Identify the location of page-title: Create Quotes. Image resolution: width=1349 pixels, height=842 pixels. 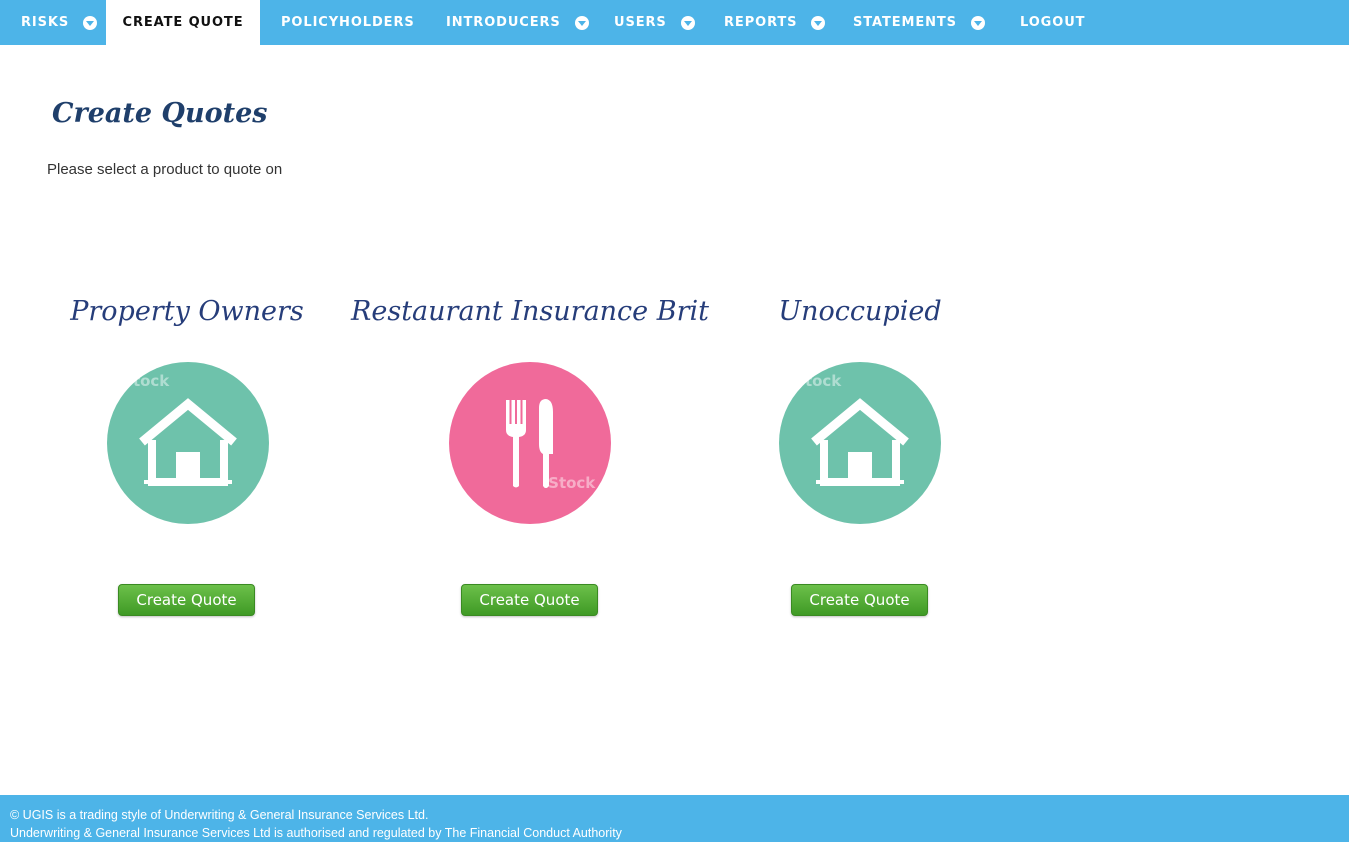
(160, 113).